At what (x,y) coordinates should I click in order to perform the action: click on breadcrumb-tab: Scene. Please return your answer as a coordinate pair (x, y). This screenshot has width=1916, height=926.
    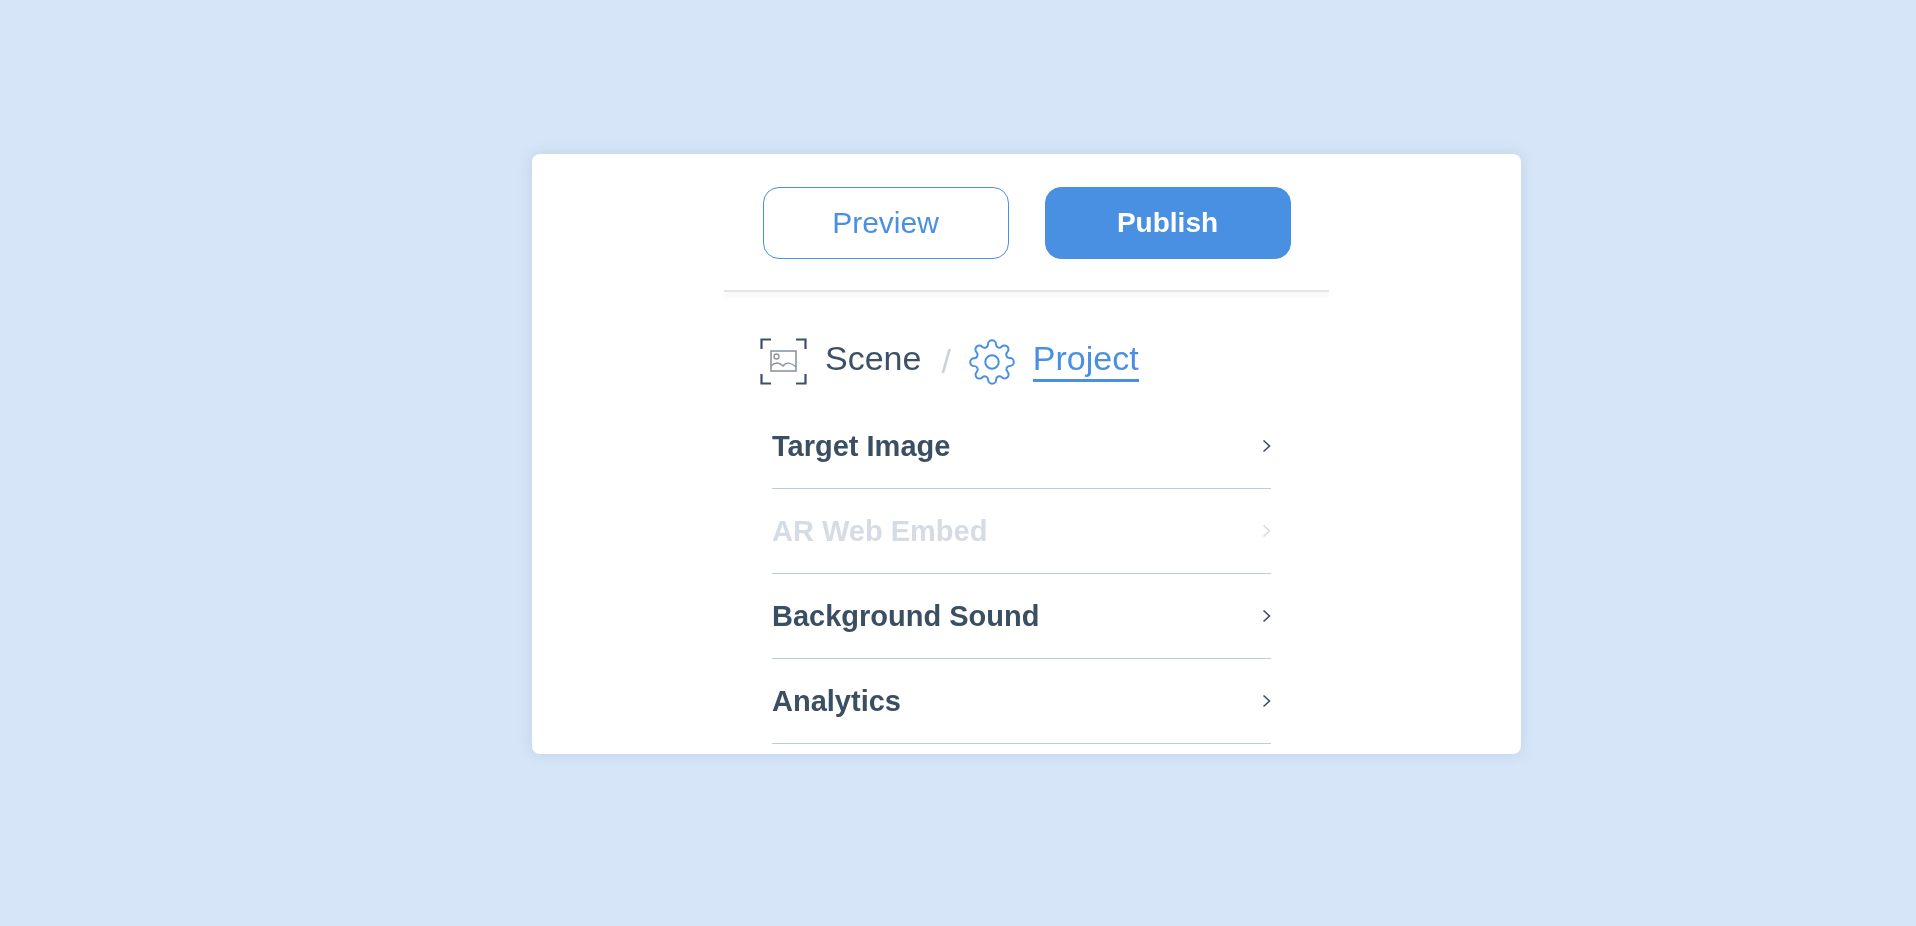
    Looking at the image, I should click on (873, 361).